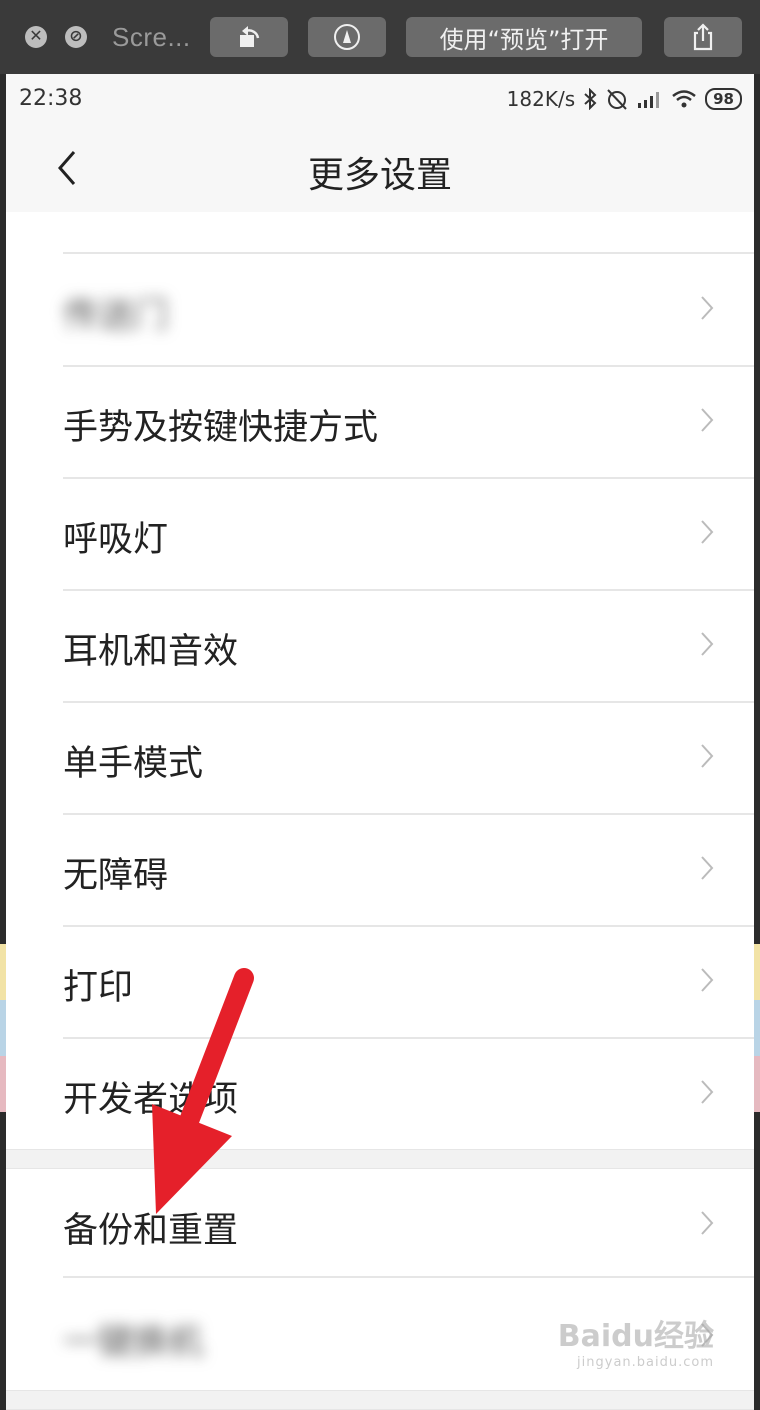 This screenshot has height=1410, width=760. I want to click on battery-indicator: 98, so click(723, 99).